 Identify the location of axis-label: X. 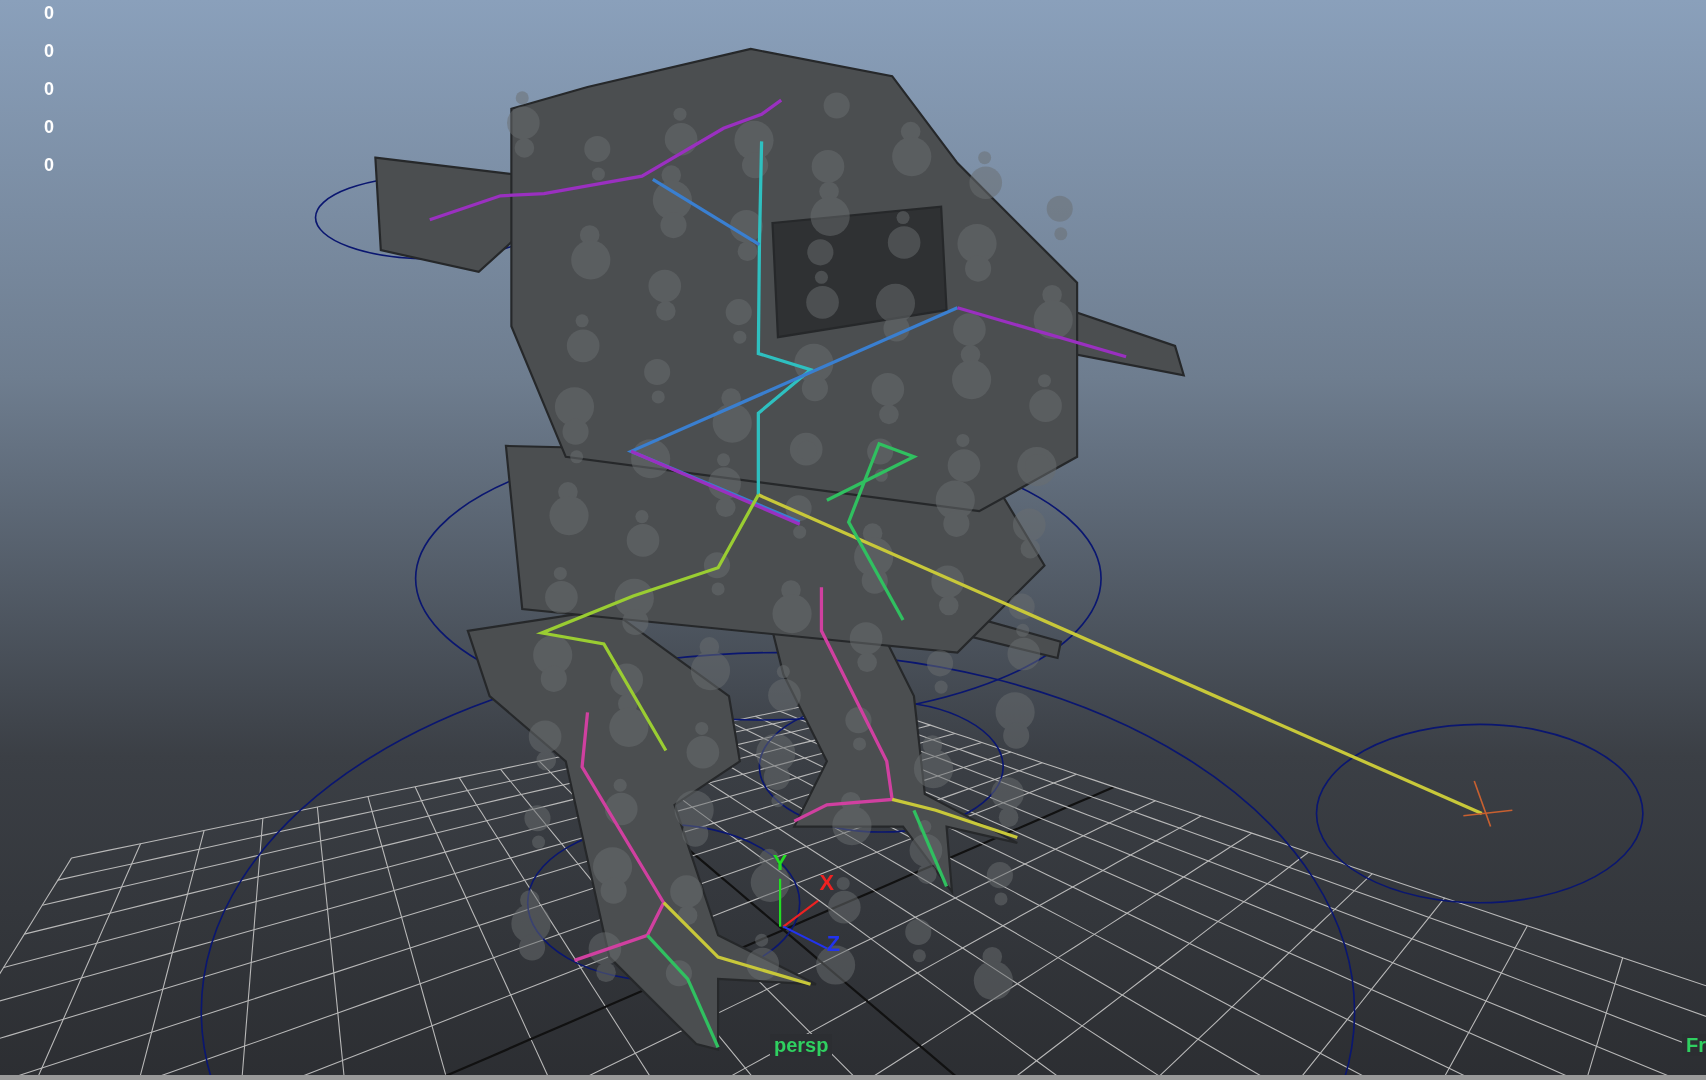
(827, 882).